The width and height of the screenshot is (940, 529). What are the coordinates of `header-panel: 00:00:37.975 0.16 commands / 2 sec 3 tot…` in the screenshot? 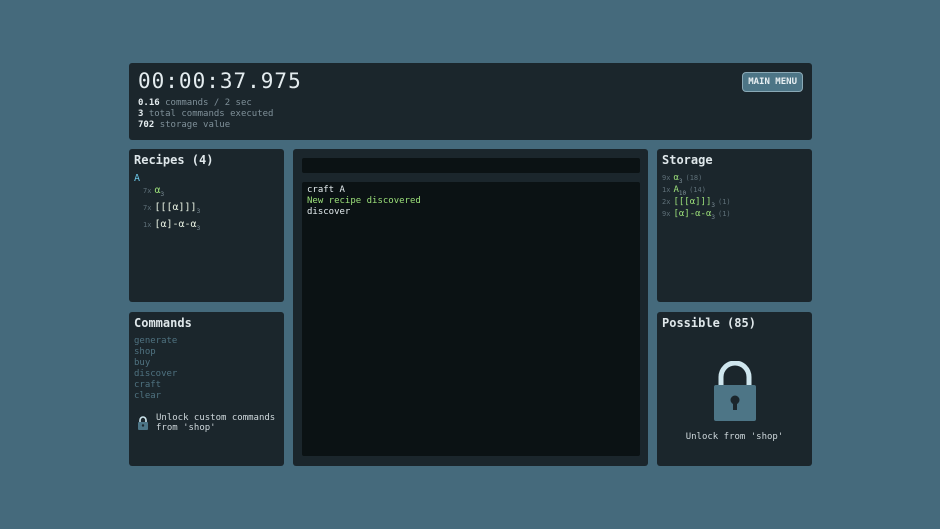 It's located at (470, 101).